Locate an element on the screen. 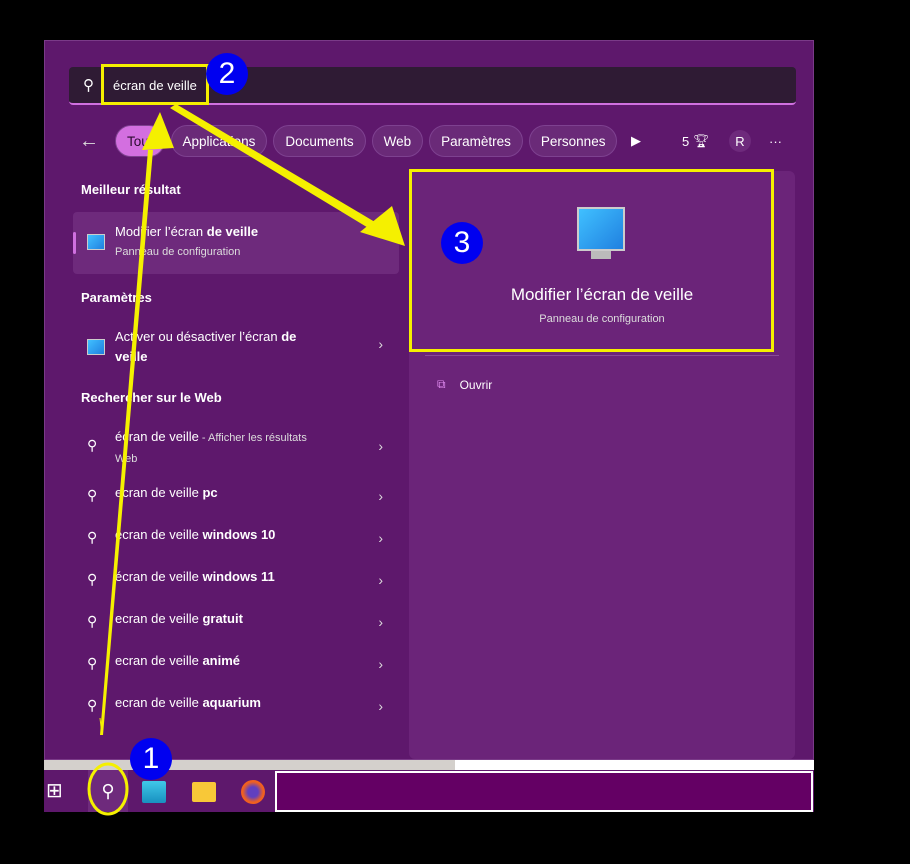 This screenshot has height=864, width=910. arrow-up-head is located at coordinates (158, 131).